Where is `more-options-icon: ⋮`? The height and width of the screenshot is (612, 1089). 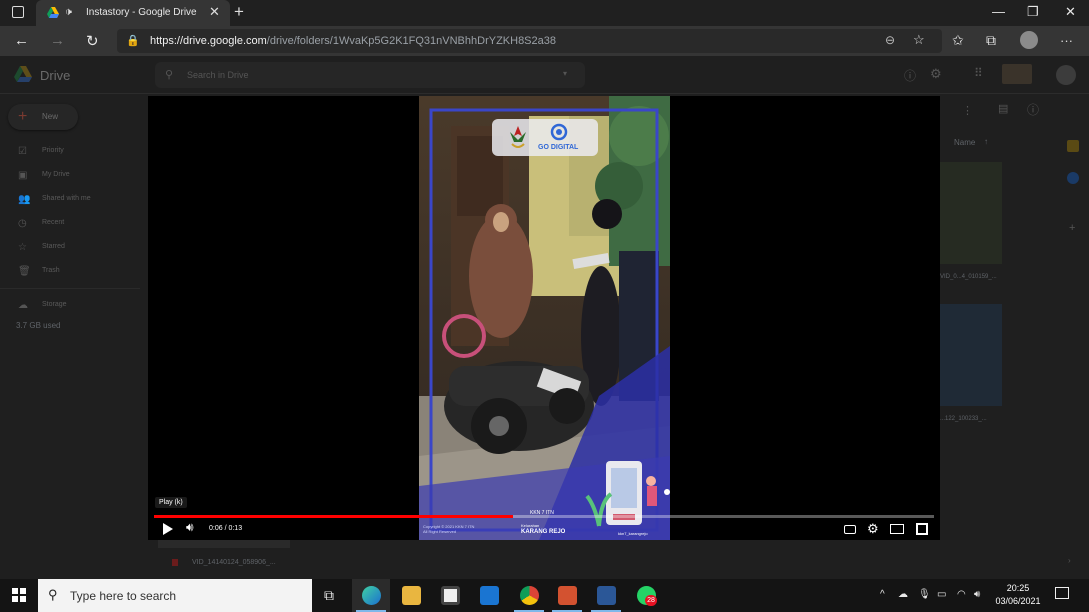 more-options-icon: ⋮ is located at coordinates (967, 110).